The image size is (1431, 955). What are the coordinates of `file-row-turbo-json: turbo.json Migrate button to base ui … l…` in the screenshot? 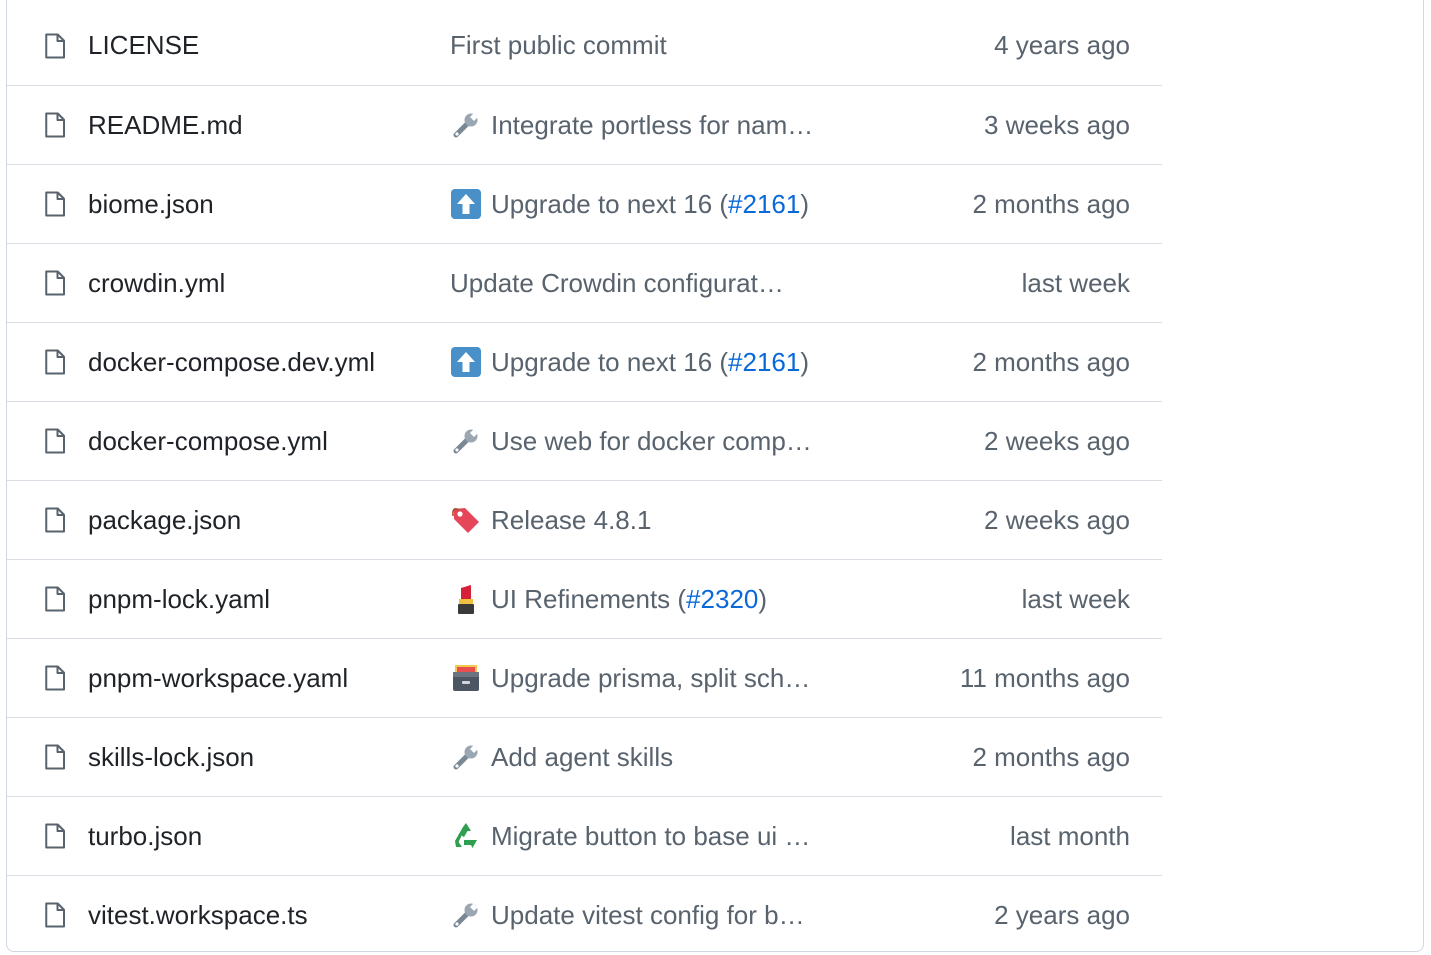 It's located at (584, 835).